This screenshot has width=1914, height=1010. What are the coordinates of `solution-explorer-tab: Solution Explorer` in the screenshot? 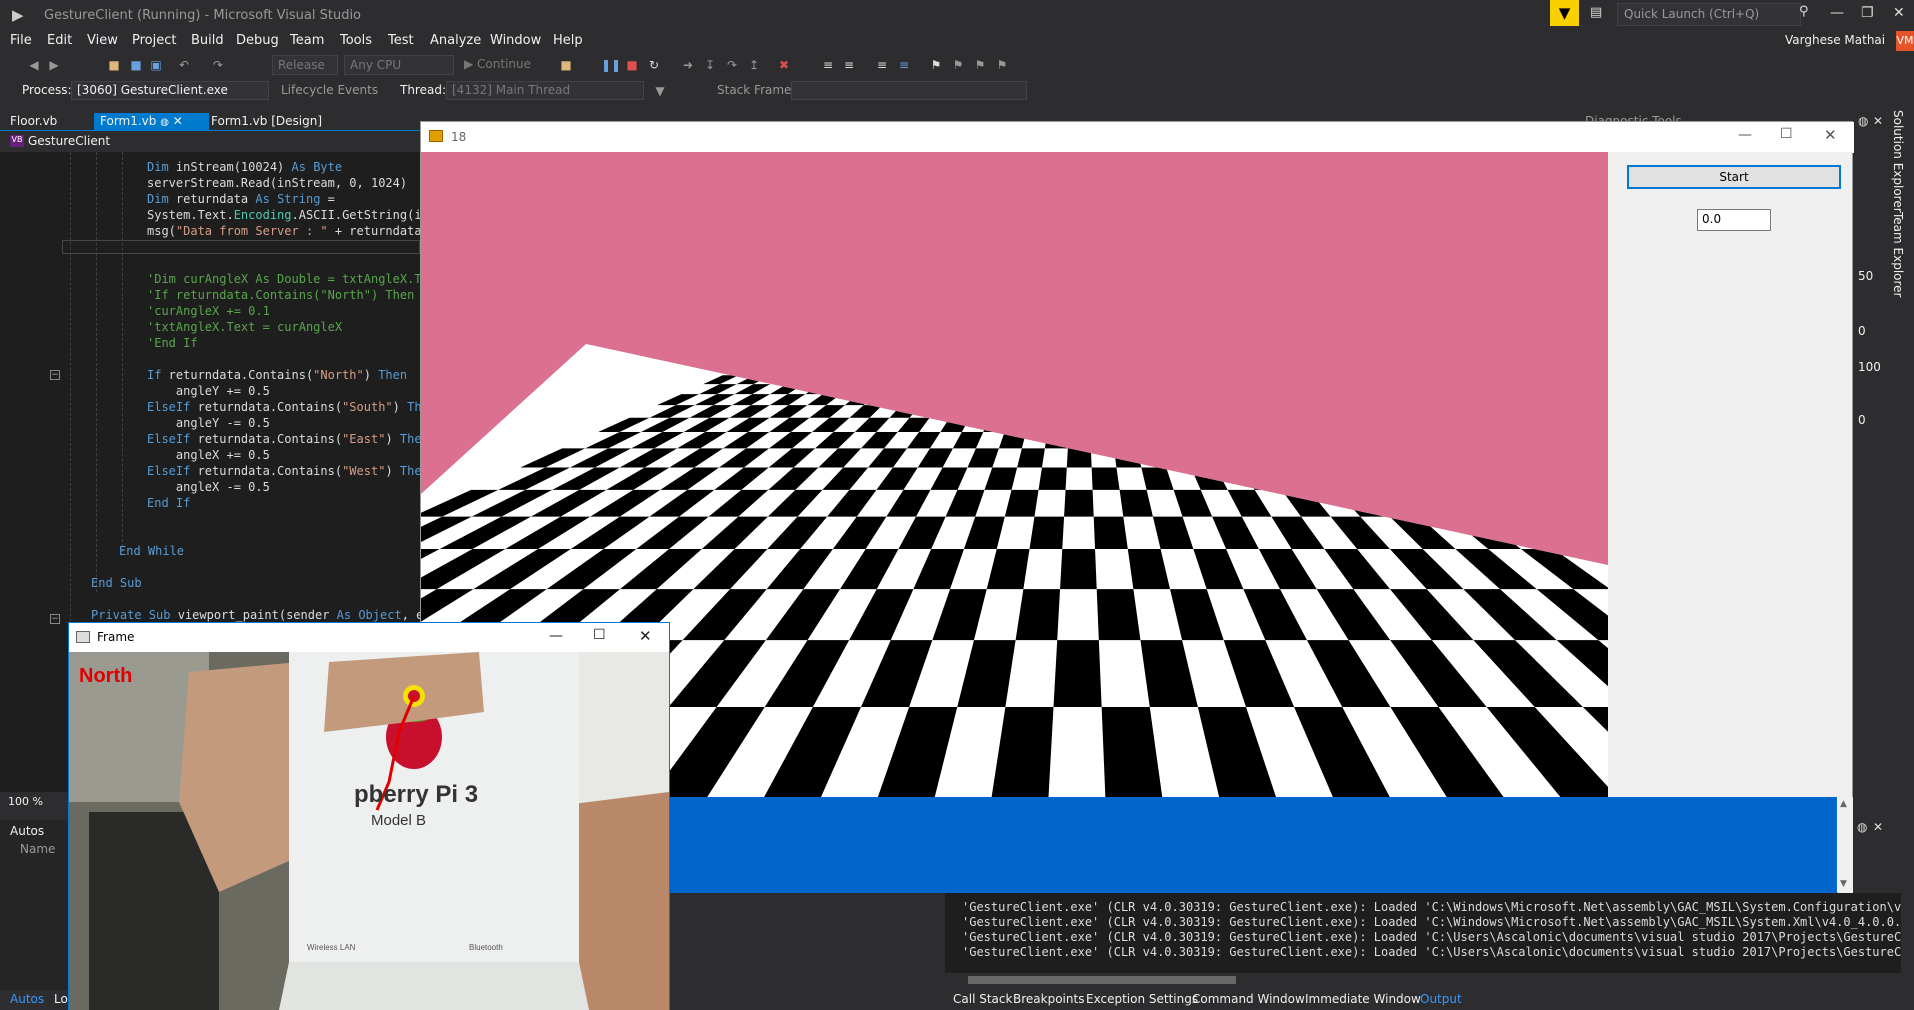 It's located at (1898, 161).